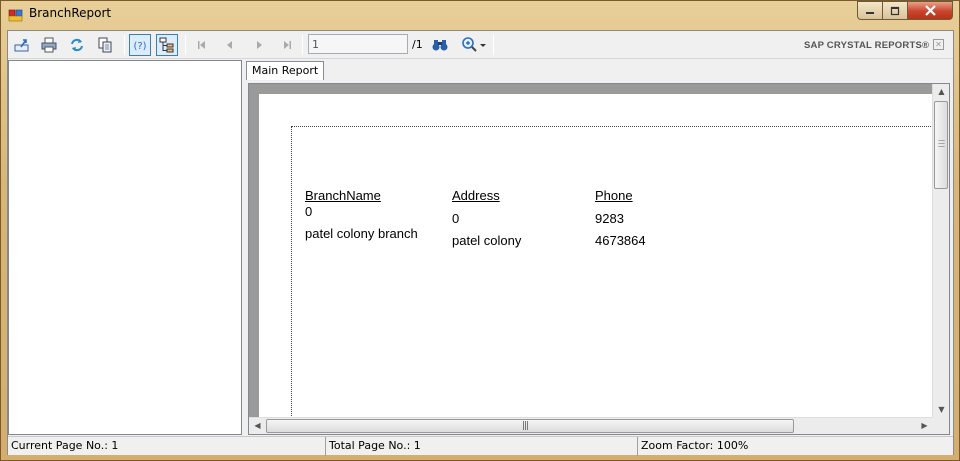 This screenshot has width=960, height=461. I want to click on copy-button, so click(105, 45).